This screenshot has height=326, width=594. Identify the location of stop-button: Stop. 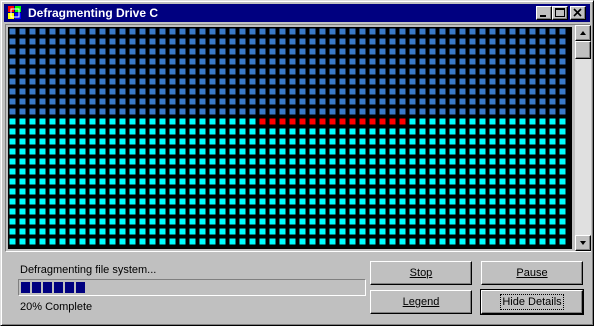
(421, 273).